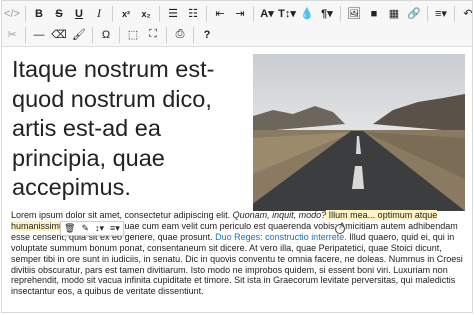 The width and height of the screenshot is (474, 315). Describe the element at coordinates (153, 34) in the screenshot. I see `fullscreen-icon: ⛶` at that location.